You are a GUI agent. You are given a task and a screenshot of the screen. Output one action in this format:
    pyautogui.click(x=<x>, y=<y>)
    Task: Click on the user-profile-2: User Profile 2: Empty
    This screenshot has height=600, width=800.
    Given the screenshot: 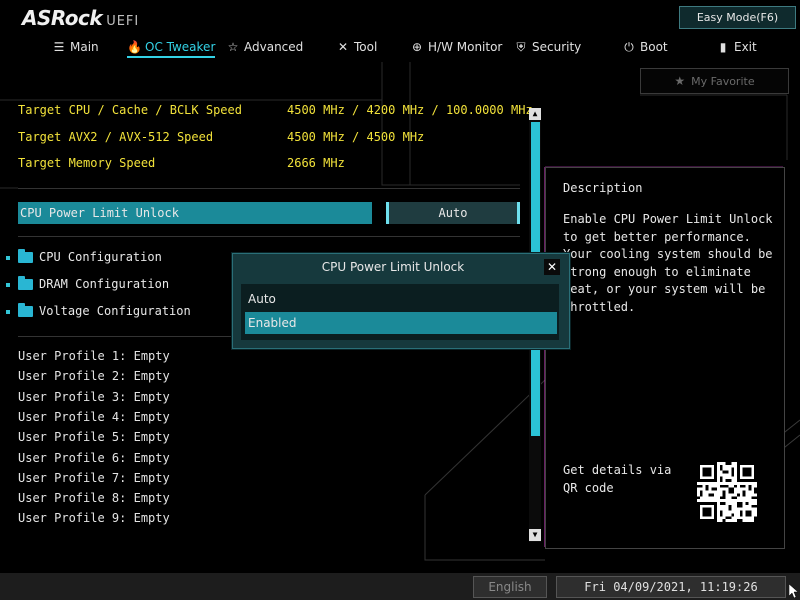 What is the action you would take?
    pyautogui.click(x=94, y=376)
    